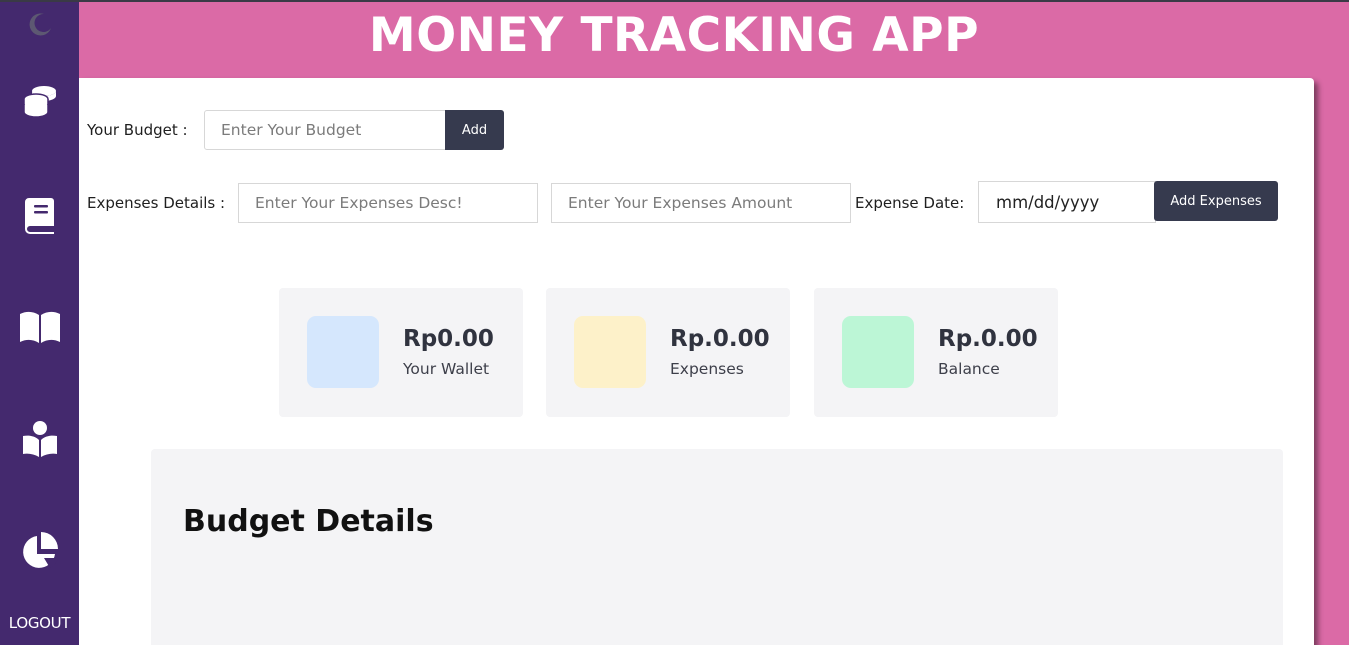 This screenshot has height=645, width=1349. Describe the element at coordinates (969, 369) in the screenshot. I see `balance-caption: Balance` at that location.